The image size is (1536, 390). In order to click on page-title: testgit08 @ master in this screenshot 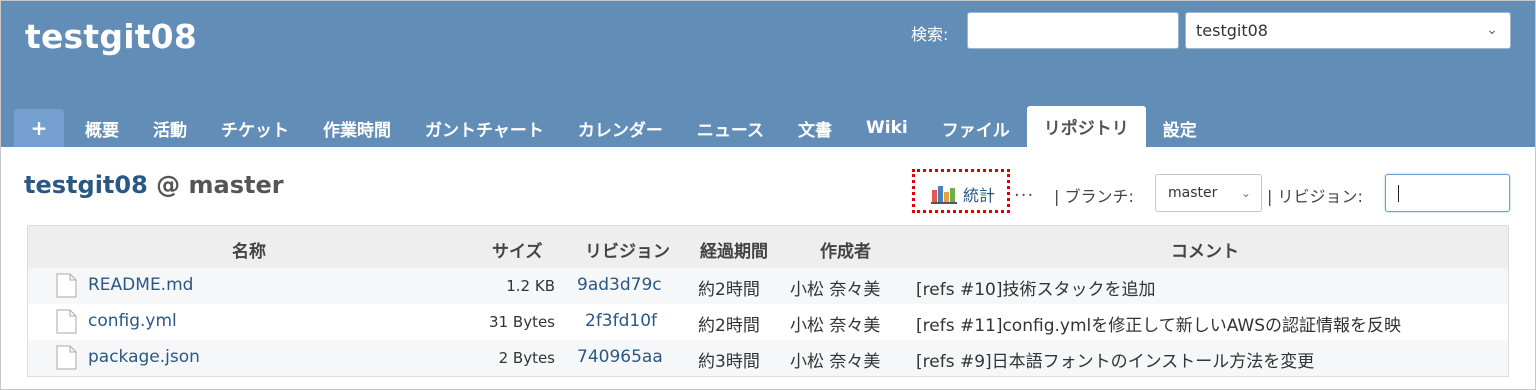, I will do `click(154, 185)`.